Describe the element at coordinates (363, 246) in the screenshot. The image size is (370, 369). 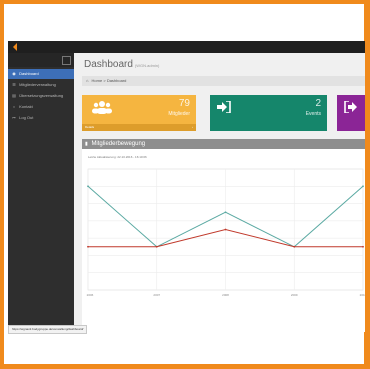
I see `chart-point-2-2010` at that location.